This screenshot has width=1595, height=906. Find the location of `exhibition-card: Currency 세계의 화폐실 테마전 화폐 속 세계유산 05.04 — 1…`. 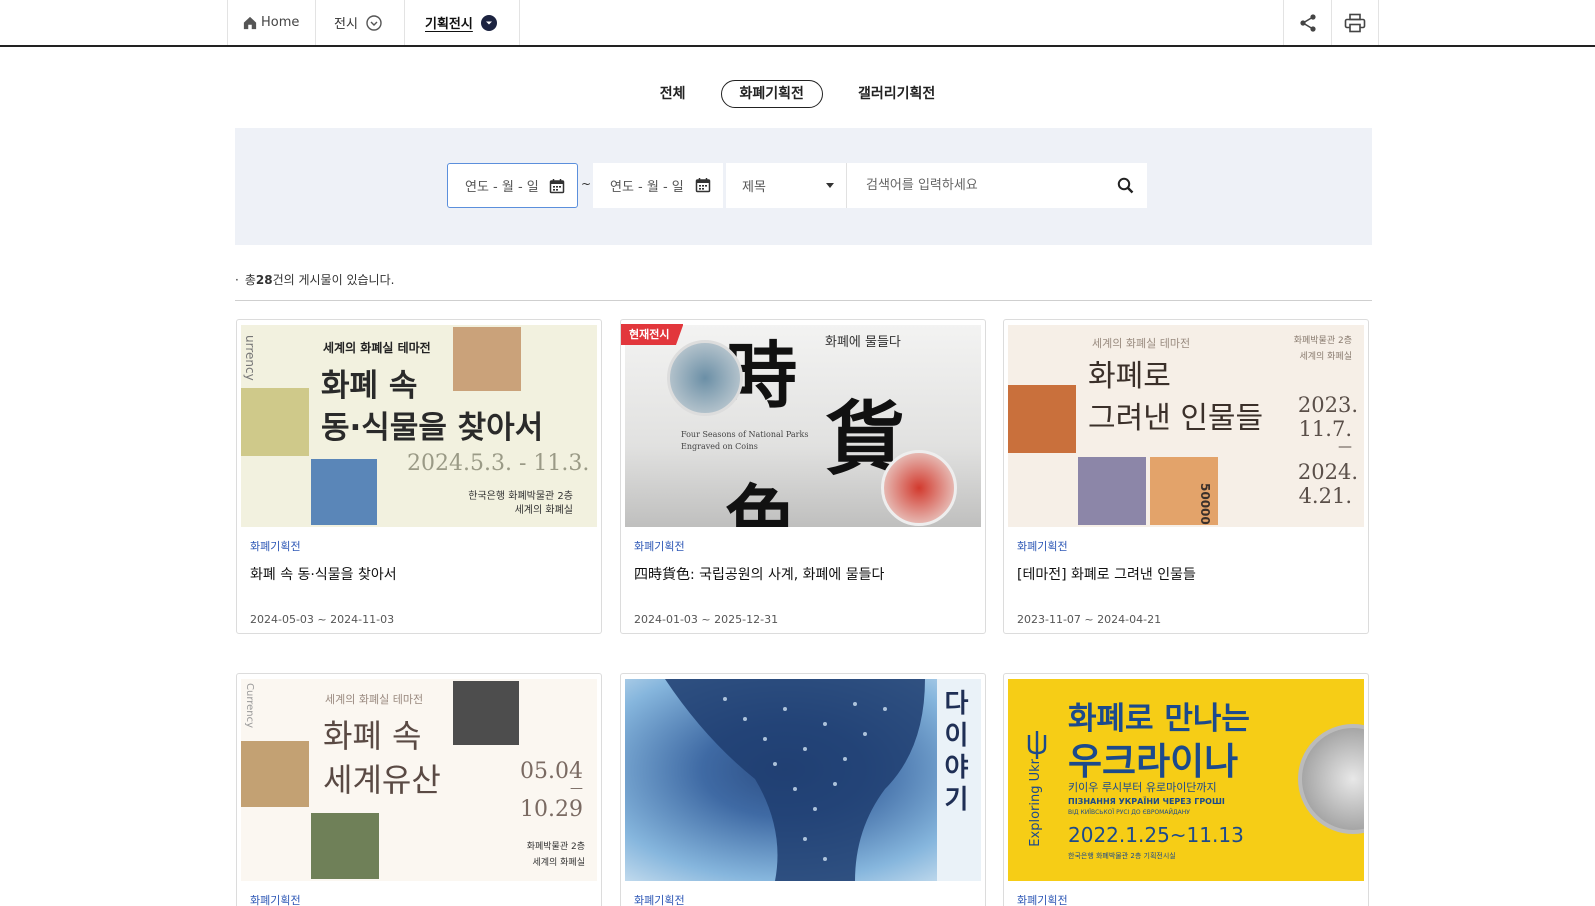

exhibition-card: Currency 세계의 화폐실 테마전 화폐 속 세계유산 05.04 — 1… is located at coordinates (419, 789).